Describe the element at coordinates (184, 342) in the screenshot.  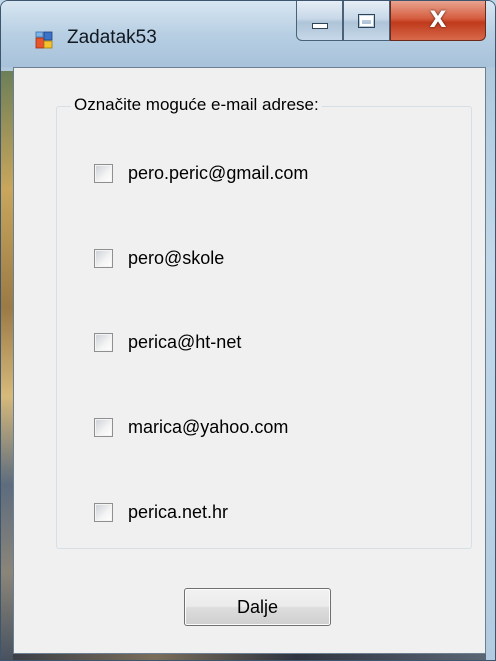
I see `checkbox-label: perica@ht-net` at that location.